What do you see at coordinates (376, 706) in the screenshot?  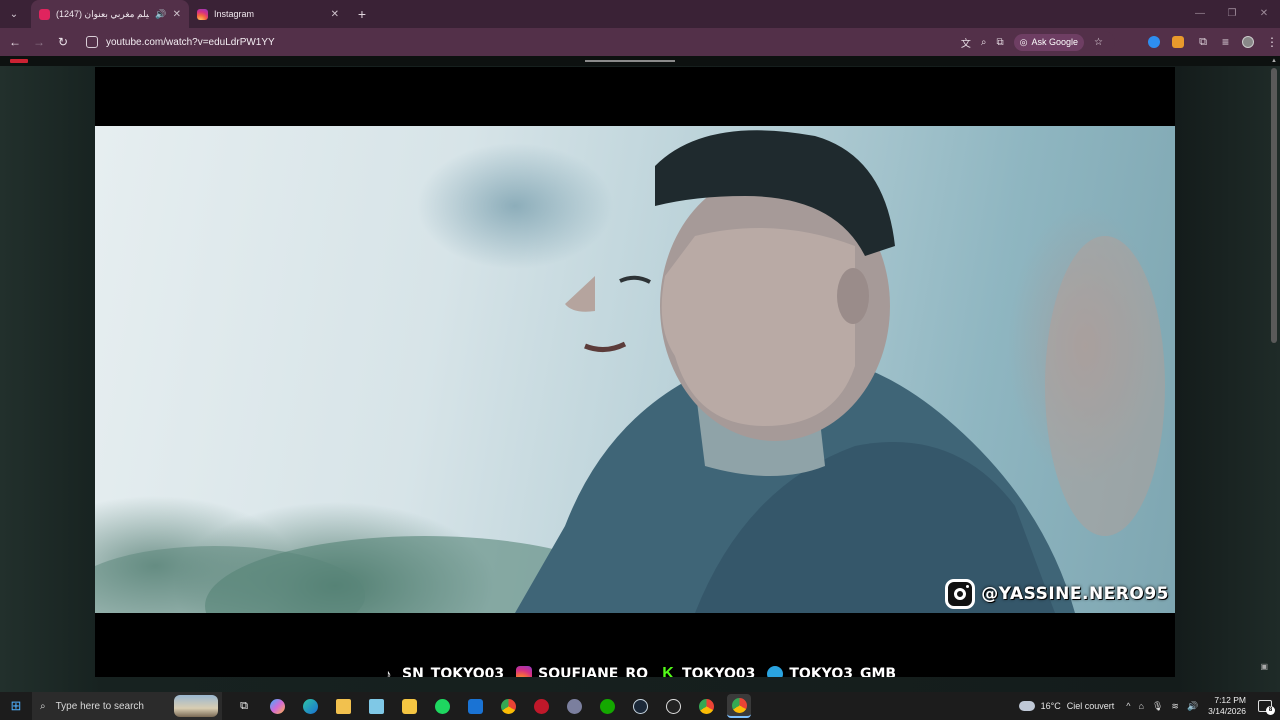 I see `notepad-icon` at bounding box center [376, 706].